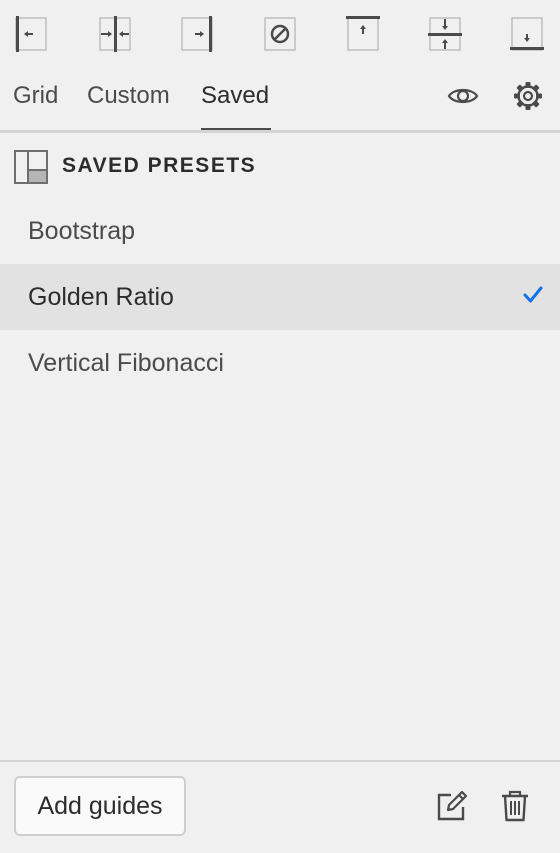 The height and width of the screenshot is (853, 560). Describe the element at coordinates (463, 96) in the screenshot. I see `eye-icon` at that location.